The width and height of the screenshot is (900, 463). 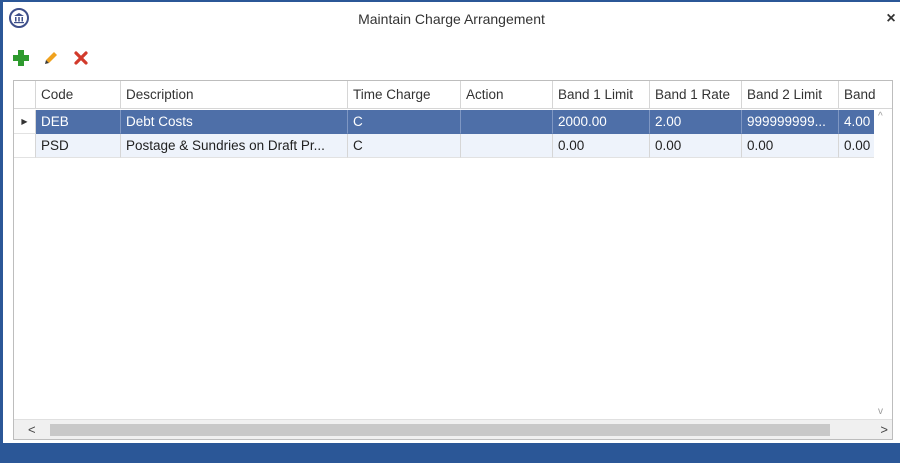 What do you see at coordinates (790, 95) in the screenshot?
I see `column-header-band2-limit: Band 2 Limit` at bounding box center [790, 95].